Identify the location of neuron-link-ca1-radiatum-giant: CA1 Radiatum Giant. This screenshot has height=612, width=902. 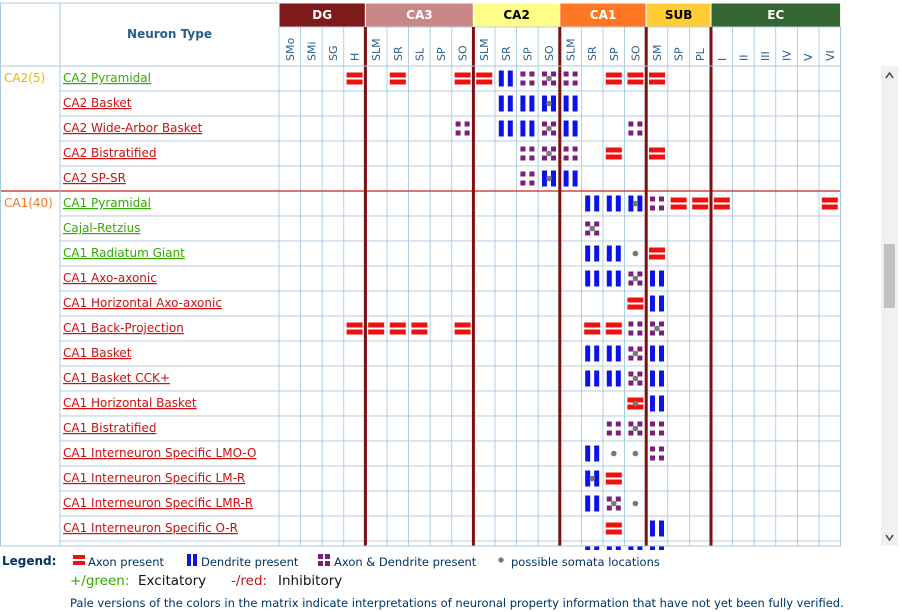
(124, 253).